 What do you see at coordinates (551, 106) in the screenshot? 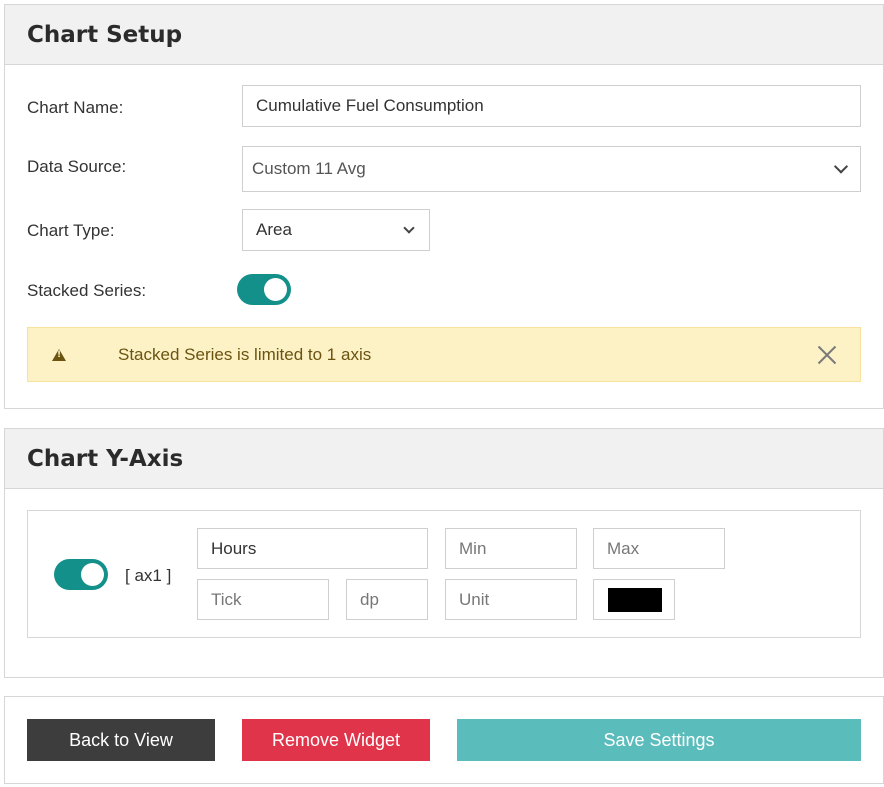
I see `chart-name-input: Cumulative Fuel Consumption` at bounding box center [551, 106].